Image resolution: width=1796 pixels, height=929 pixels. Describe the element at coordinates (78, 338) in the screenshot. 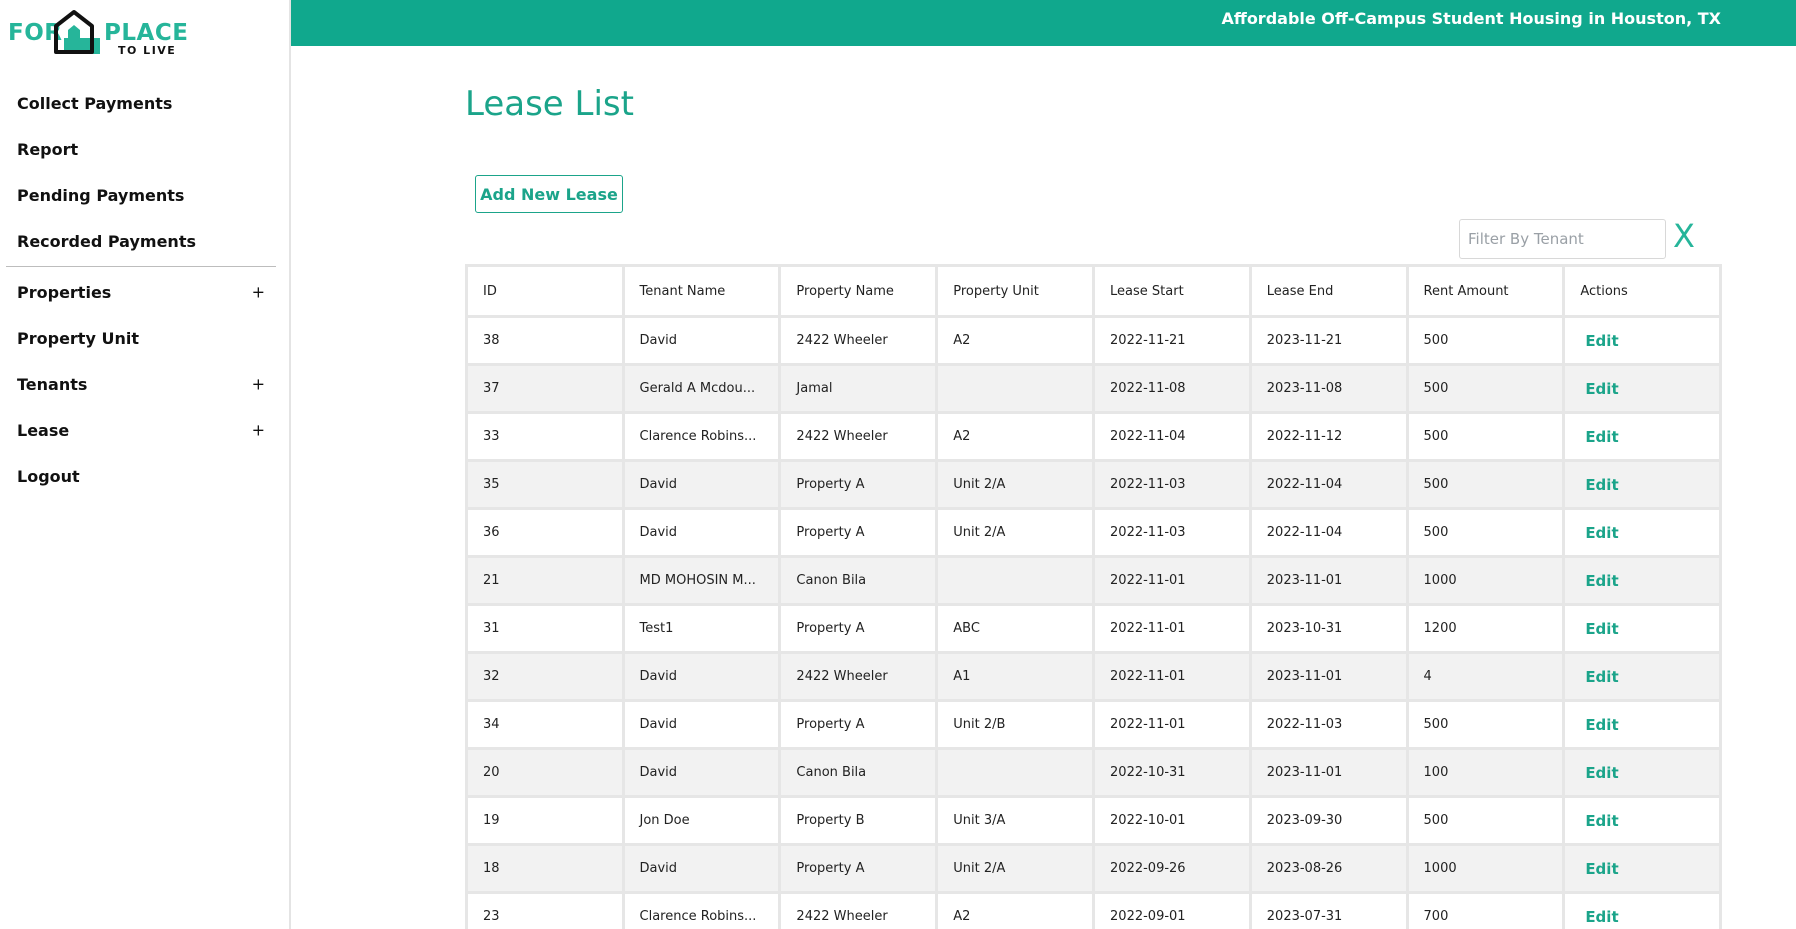

I see `sidebar-item-label: Property Unit` at that location.